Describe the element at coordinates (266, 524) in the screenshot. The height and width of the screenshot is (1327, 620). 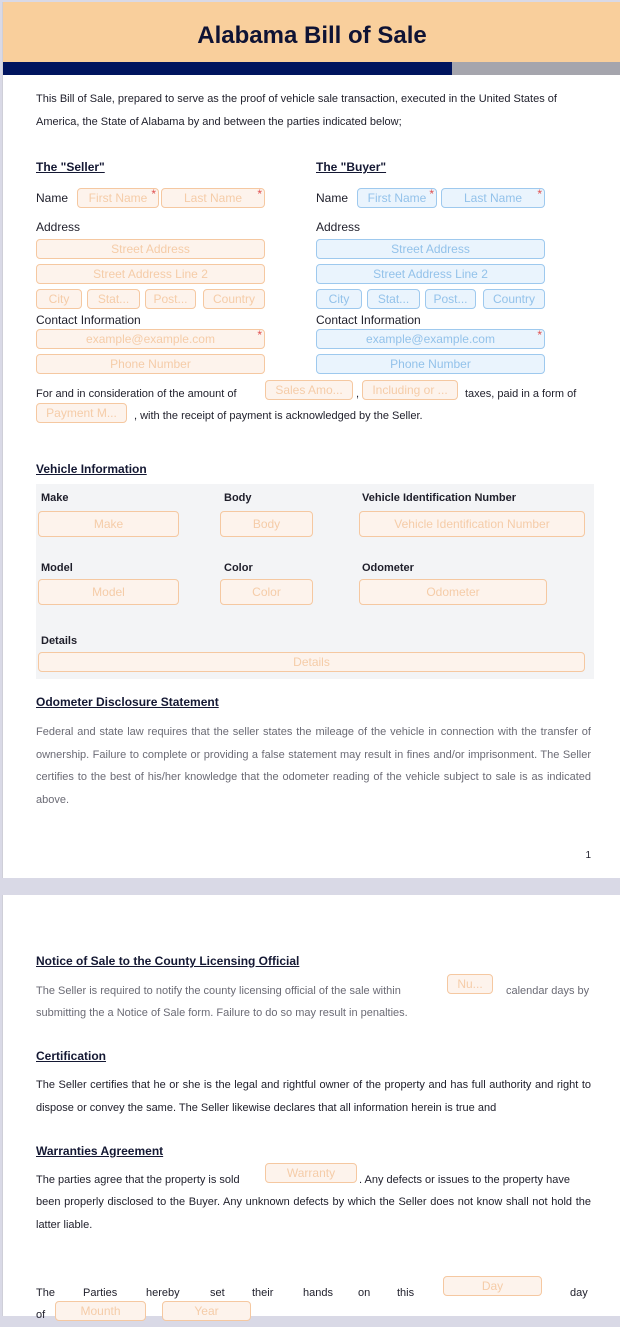
I see `body-input: Body` at that location.